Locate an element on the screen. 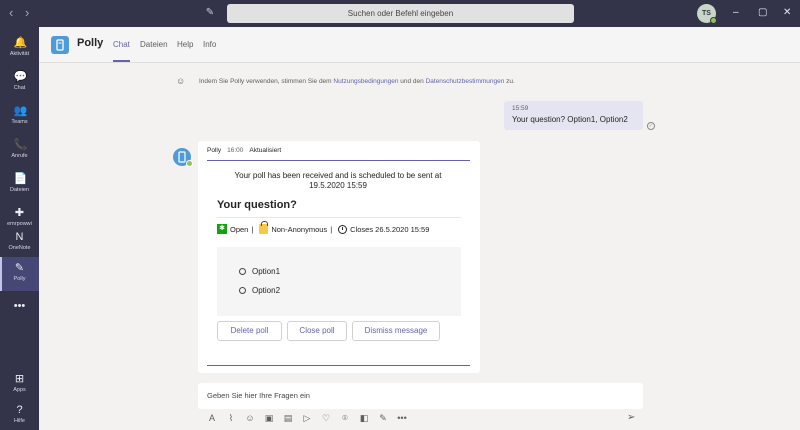 The width and height of the screenshot is (800, 430). tab-info: Info is located at coordinates (209, 44).